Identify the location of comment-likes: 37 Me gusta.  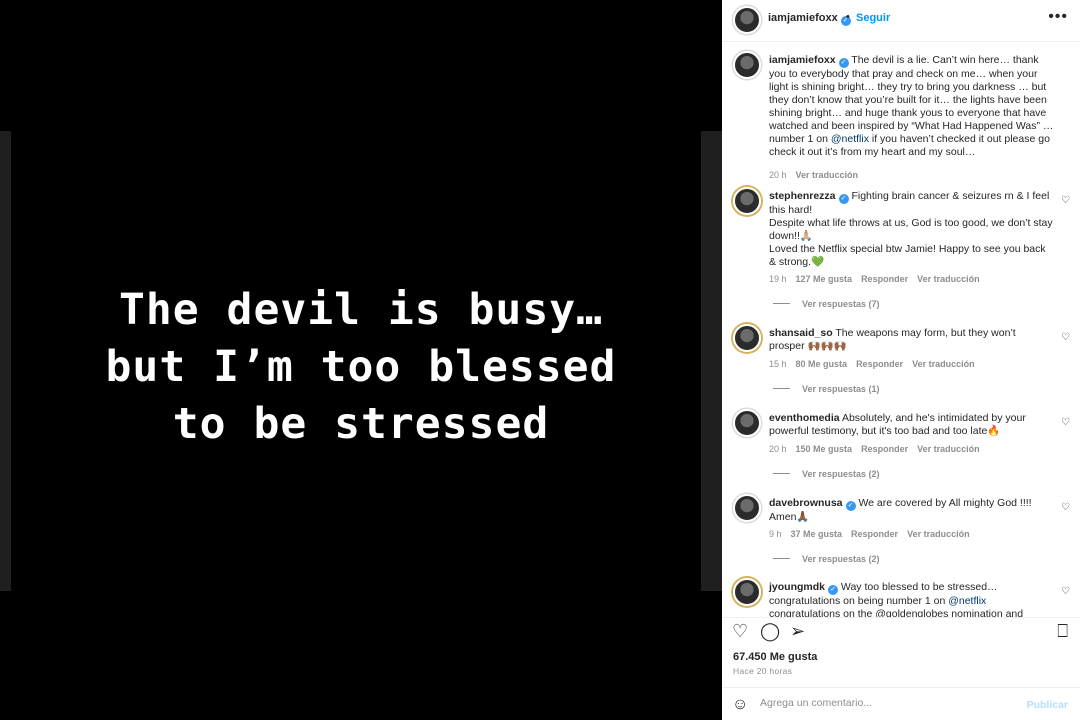
(817, 534).